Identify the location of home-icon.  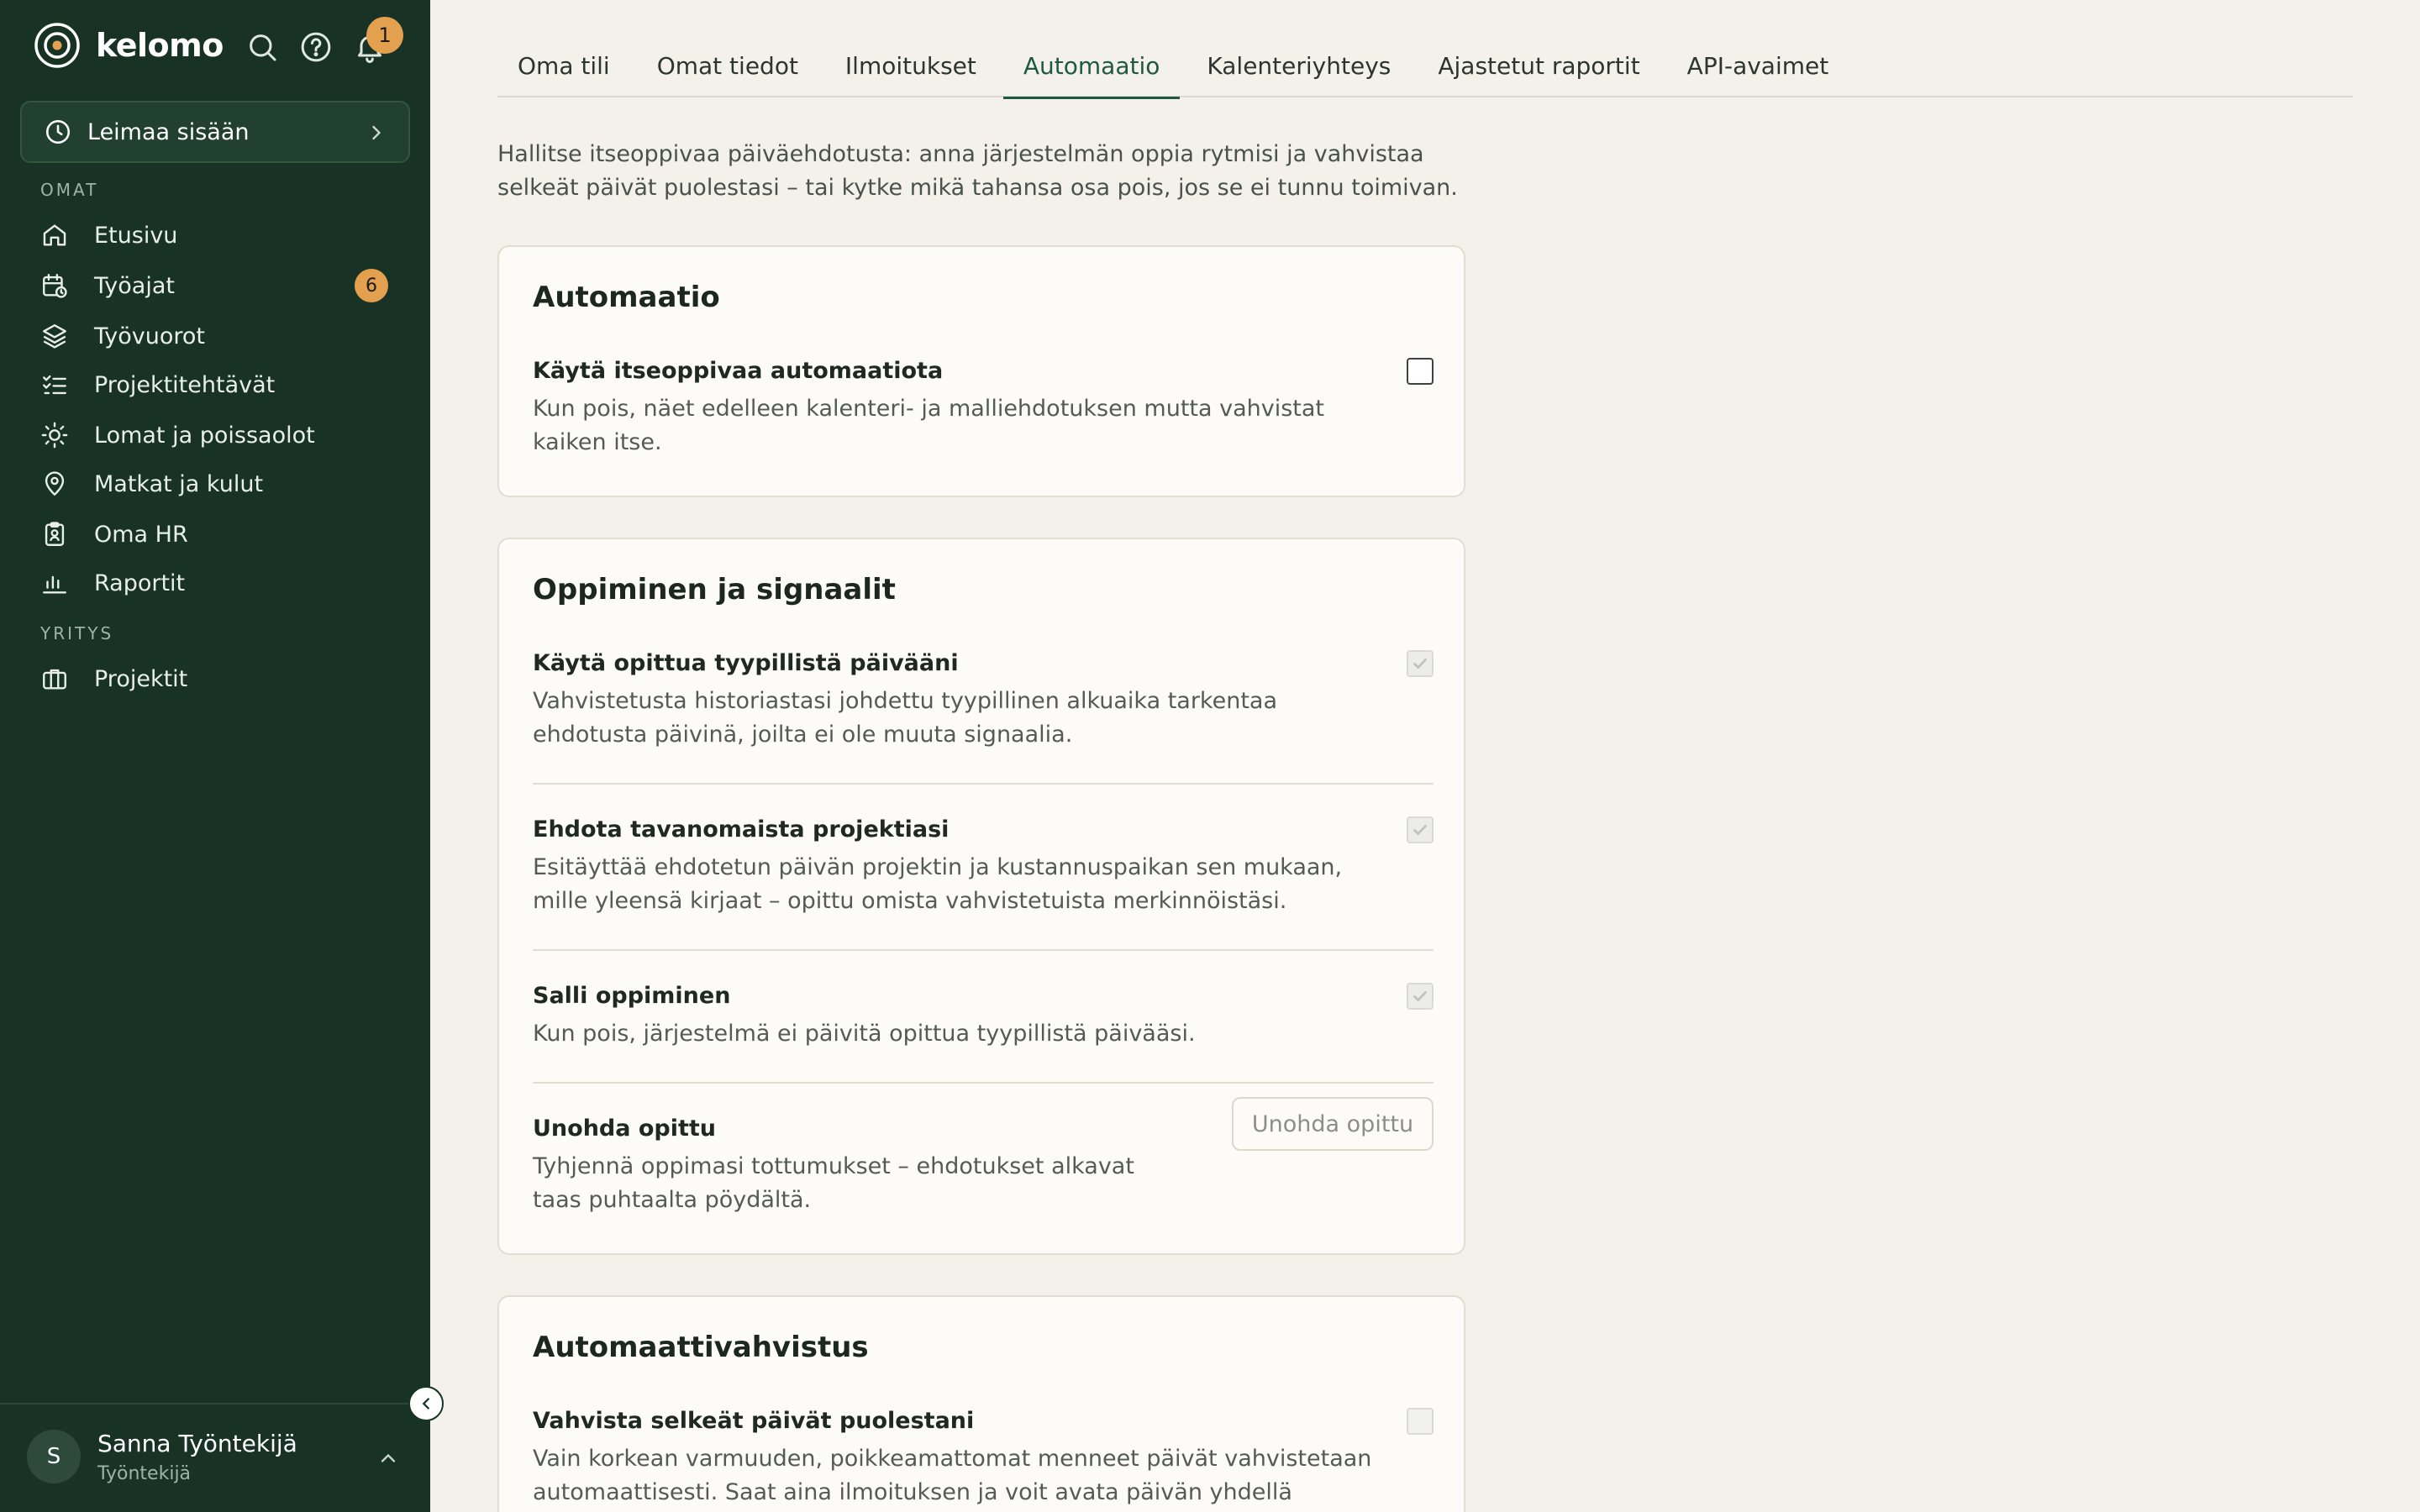
(54, 235).